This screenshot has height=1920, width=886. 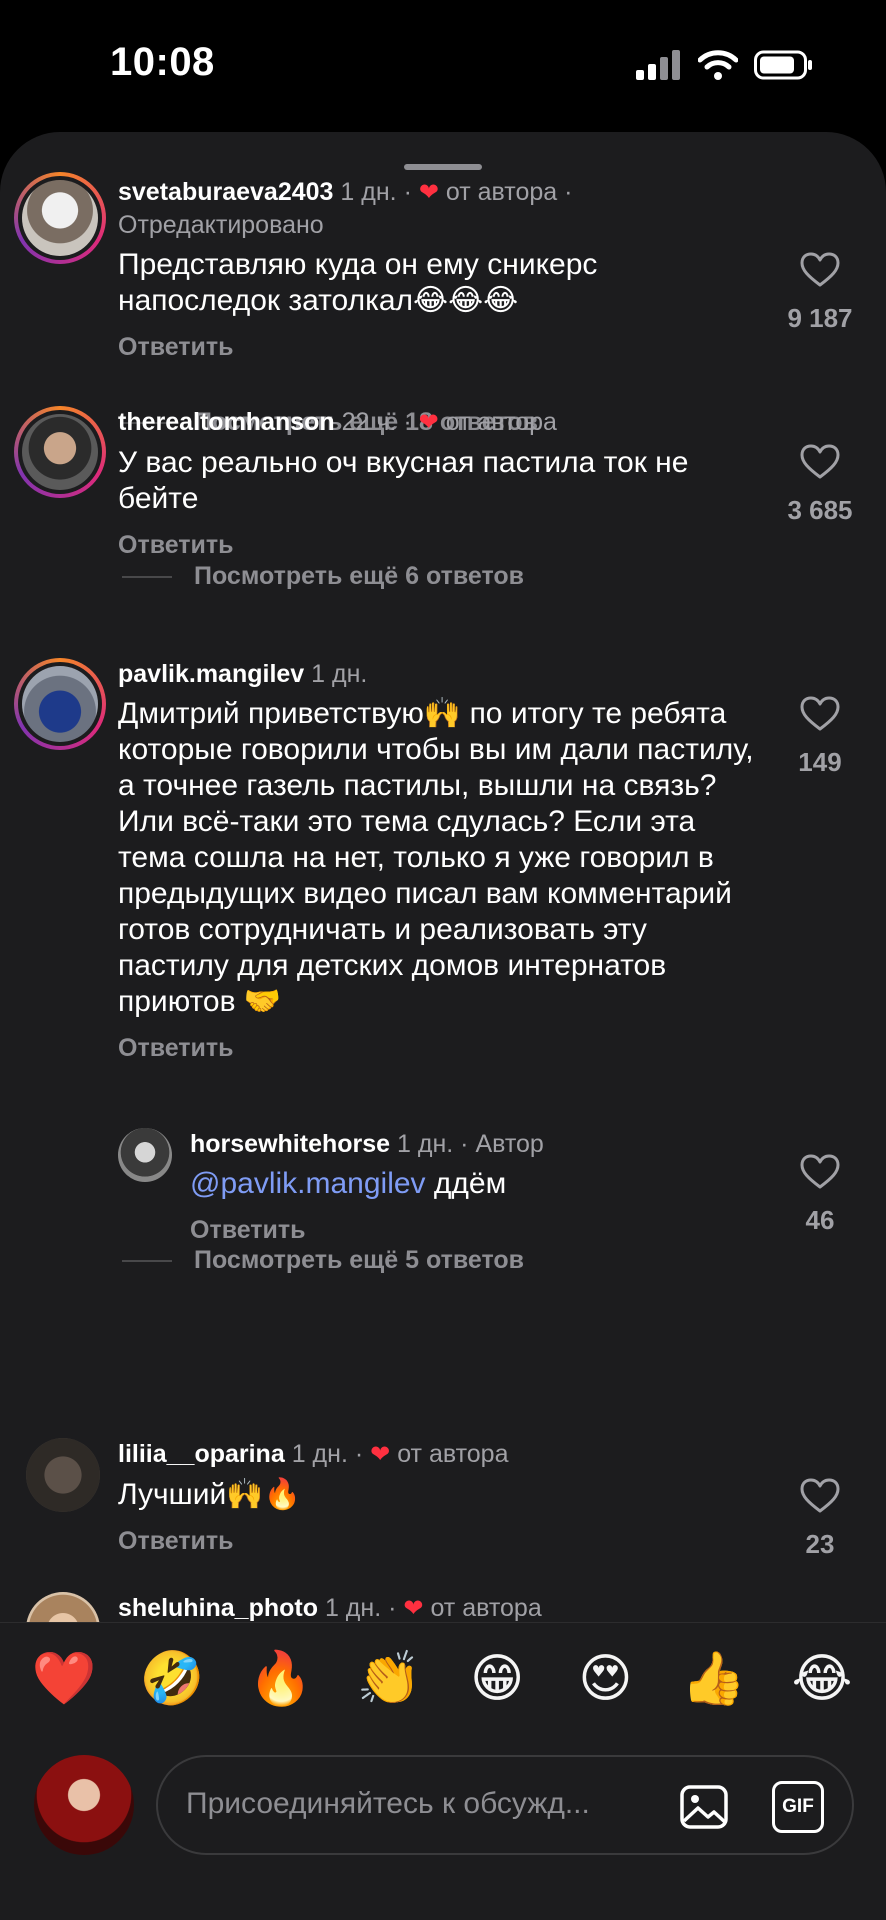 I want to click on edited-label: Отредактировано, so click(x=221, y=225).